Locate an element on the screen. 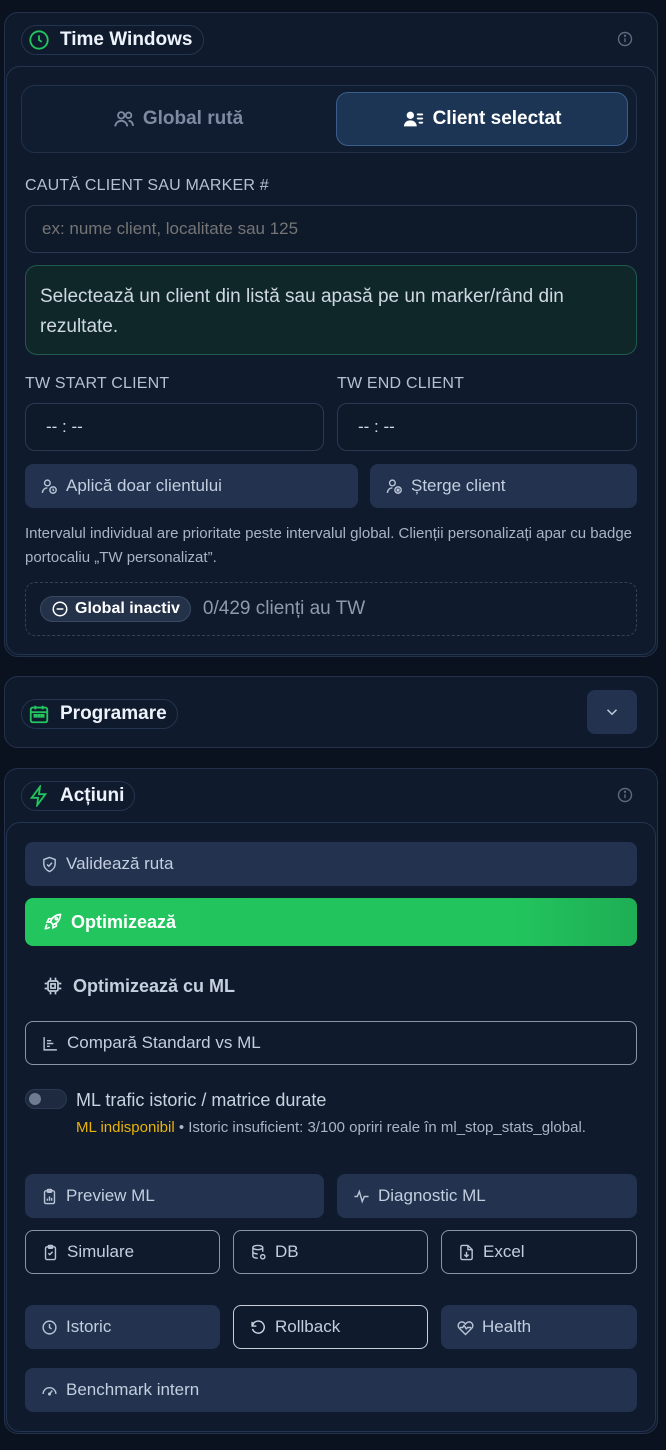  health-button: Health is located at coordinates (539, 1327).